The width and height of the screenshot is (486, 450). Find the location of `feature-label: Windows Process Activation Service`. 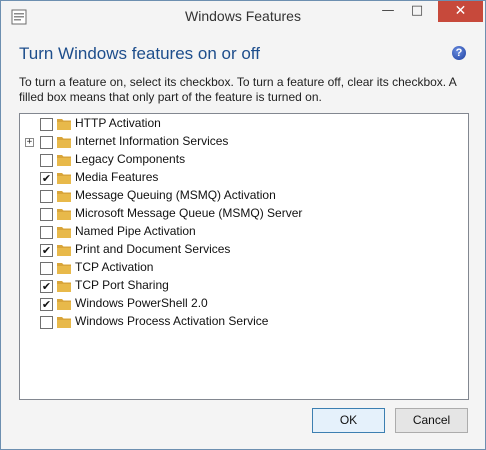

feature-label: Windows Process Activation Service is located at coordinates (172, 321).